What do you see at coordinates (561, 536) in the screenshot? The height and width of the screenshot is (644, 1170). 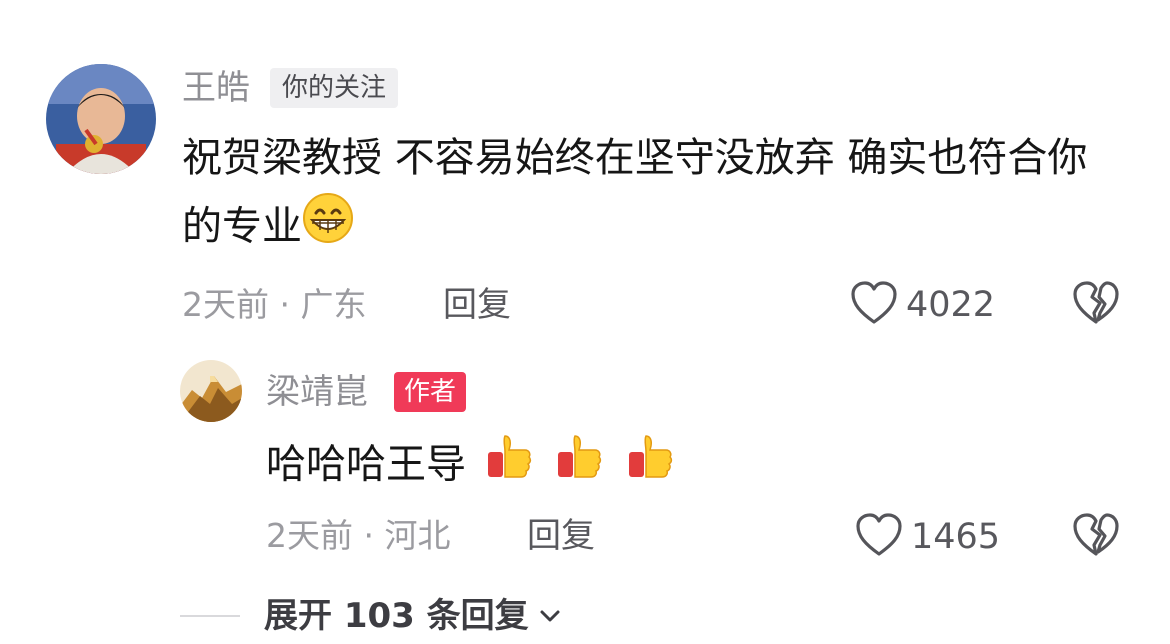 I see `reply-reply-button: 回复` at bounding box center [561, 536].